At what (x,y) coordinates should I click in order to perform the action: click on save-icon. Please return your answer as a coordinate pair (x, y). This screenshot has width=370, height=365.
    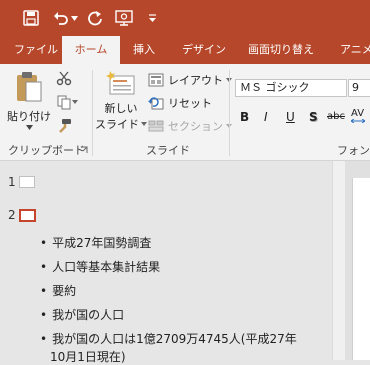
    Looking at the image, I should click on (31, 18).